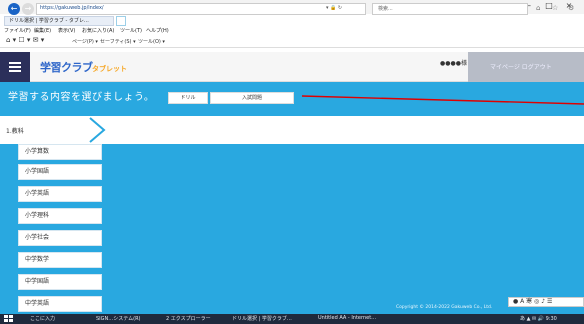 This screenshot has width=584, height=324. Describe the element at coordinates (85, 41) in the screenshot. I see `page-menu: ページ(P) ▾` at that location.